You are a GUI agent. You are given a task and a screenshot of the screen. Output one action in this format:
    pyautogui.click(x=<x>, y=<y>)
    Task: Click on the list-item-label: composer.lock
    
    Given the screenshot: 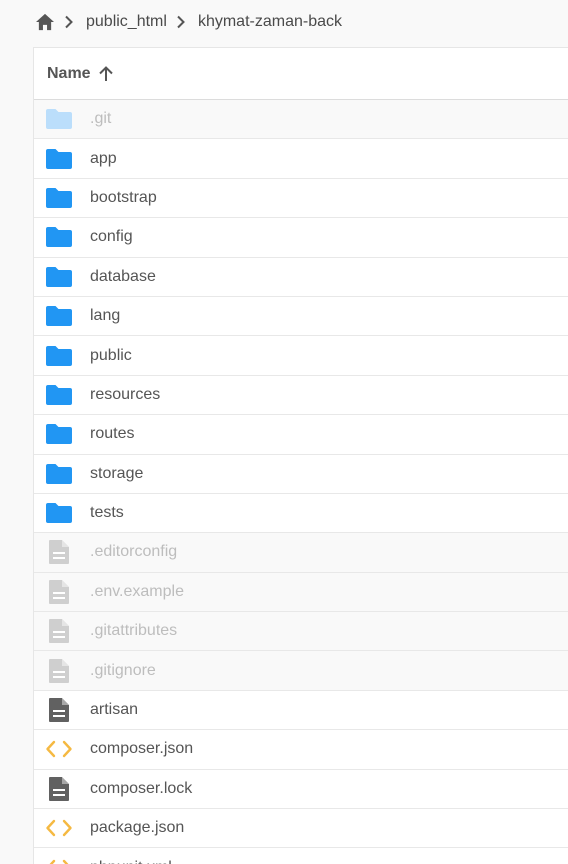 What is the action you would take?
    pyautogui.click(x=141, y=788)
    